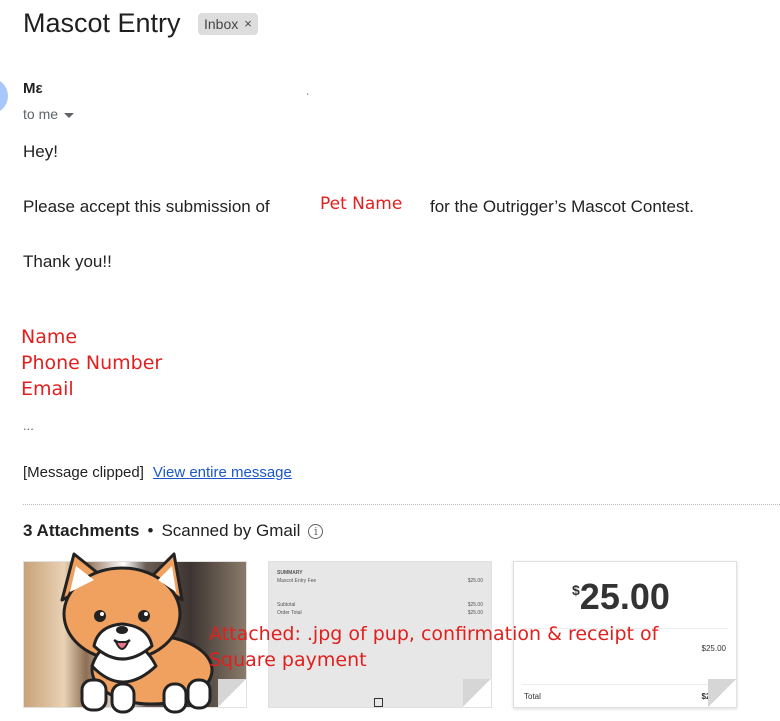 The height and width of the screenshot is (721, 780). What do you see at coordinates (624, 596) in the screenshot?
I see `receipt-amount-value: 25.00` at bounding box center [624, 596].